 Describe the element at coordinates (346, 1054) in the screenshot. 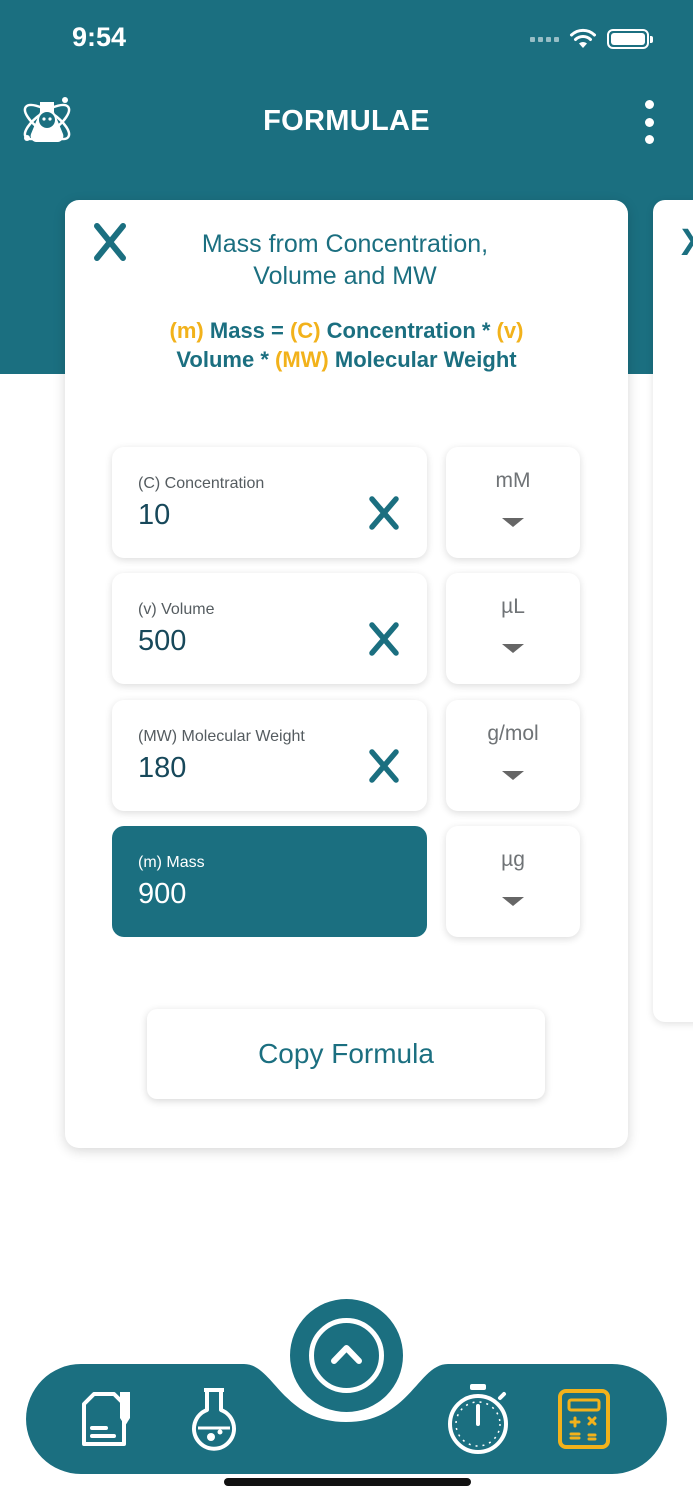

I see `copy-formula-button: Copy Formula` at that location.